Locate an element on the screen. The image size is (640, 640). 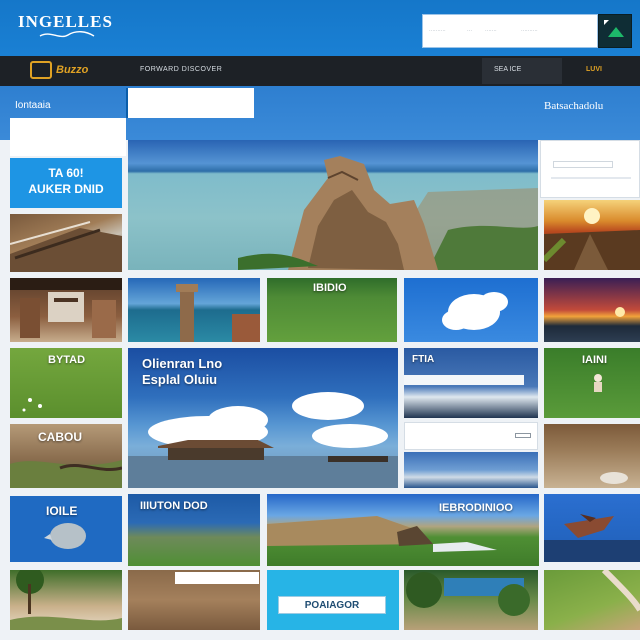
nav-link-sea-ice-label: SEA ICE is located at coordinates (508, 69).